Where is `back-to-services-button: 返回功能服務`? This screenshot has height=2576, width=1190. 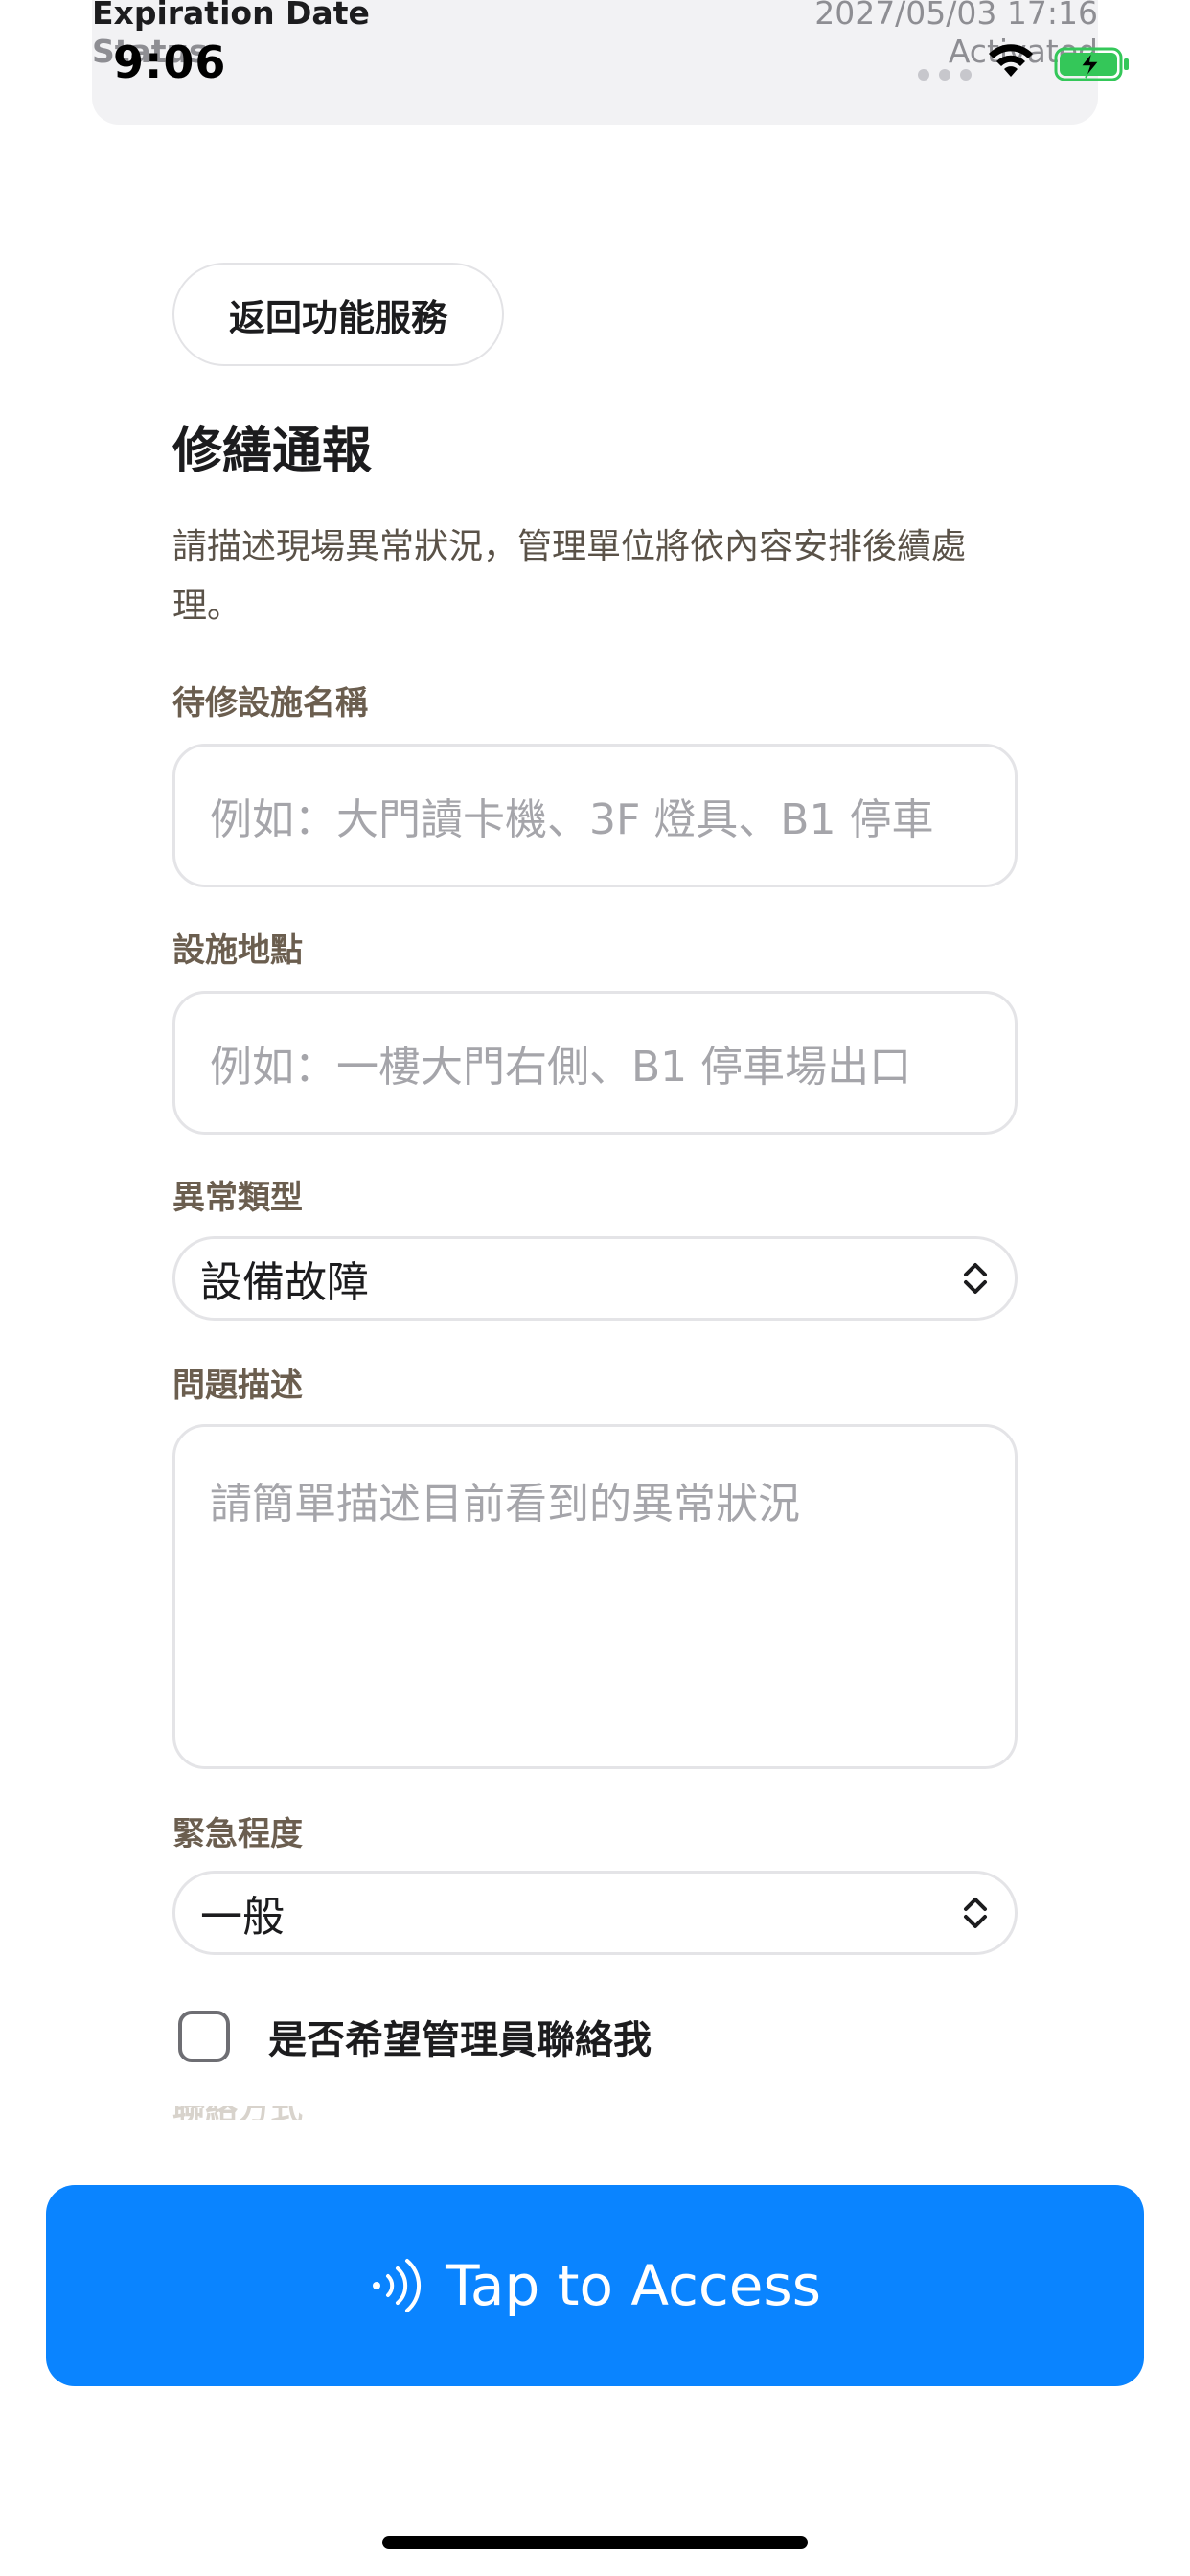 back-to-services-button: 返回功能服務 is located at coordinates (338, 314).